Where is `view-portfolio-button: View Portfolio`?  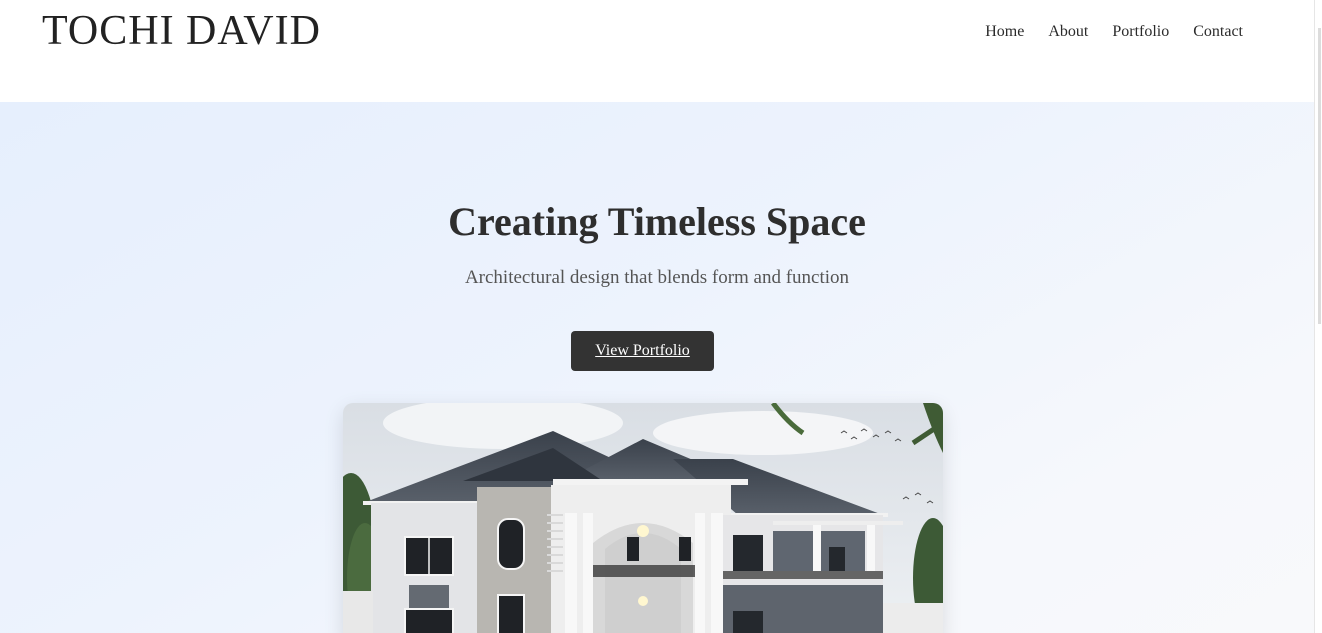 view-portfolio-button: View Portfolio is located at coordinates (642, 351).